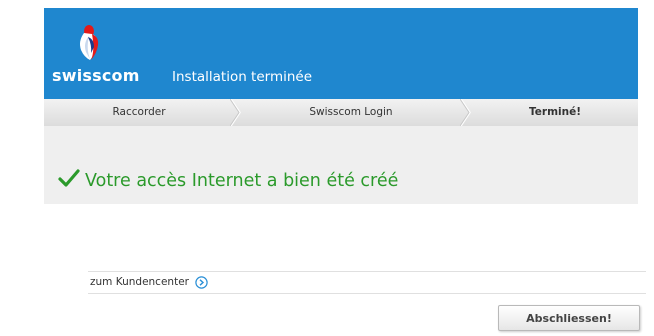 The width and height of the screenshot is (654, 336). Describe the element at coordinates (139, 282) in the screenshot. I see `customer-center-link: zum Kundencenter` at that location.